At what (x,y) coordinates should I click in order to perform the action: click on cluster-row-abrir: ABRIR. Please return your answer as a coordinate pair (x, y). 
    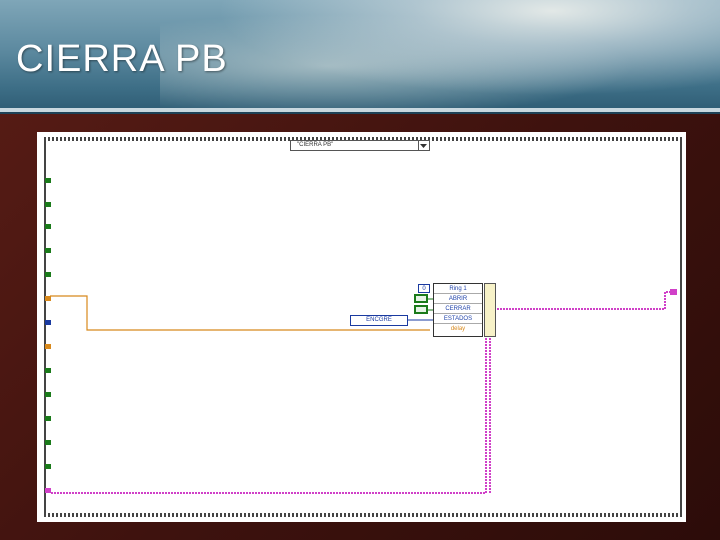
    Looking at the image, I should click on (458, 299).